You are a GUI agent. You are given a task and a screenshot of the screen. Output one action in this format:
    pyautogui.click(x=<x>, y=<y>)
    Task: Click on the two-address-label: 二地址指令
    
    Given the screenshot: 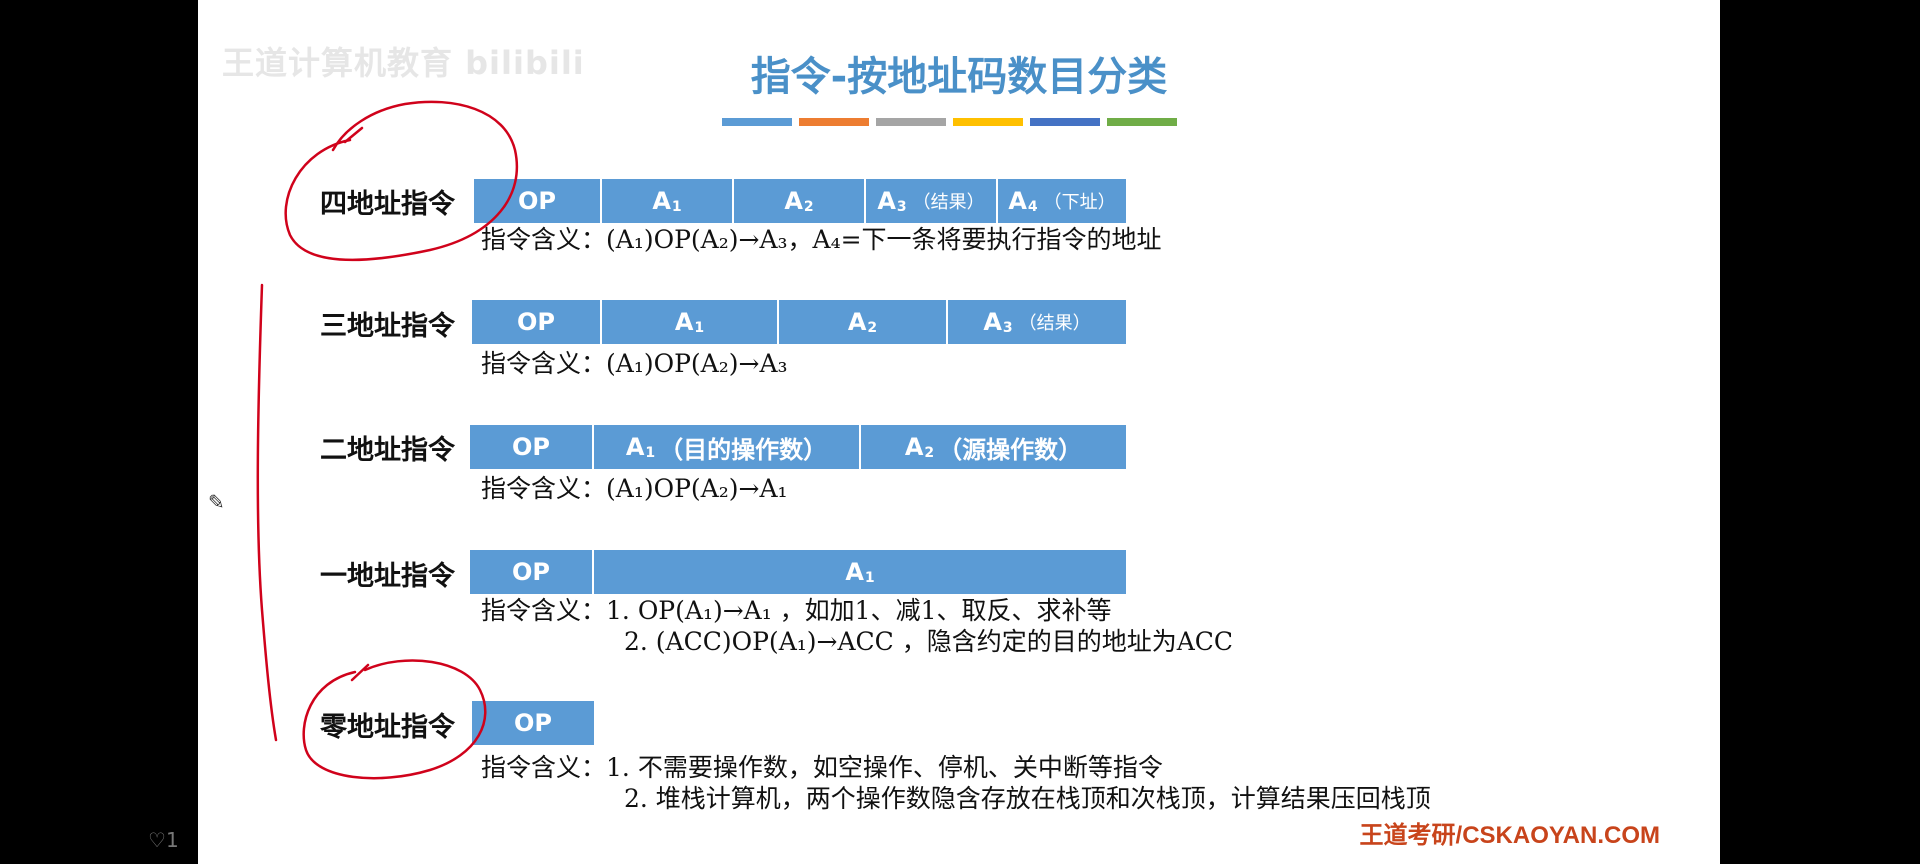 What is the action you would take?
    pyautogui.click(x=387, y=450)
    